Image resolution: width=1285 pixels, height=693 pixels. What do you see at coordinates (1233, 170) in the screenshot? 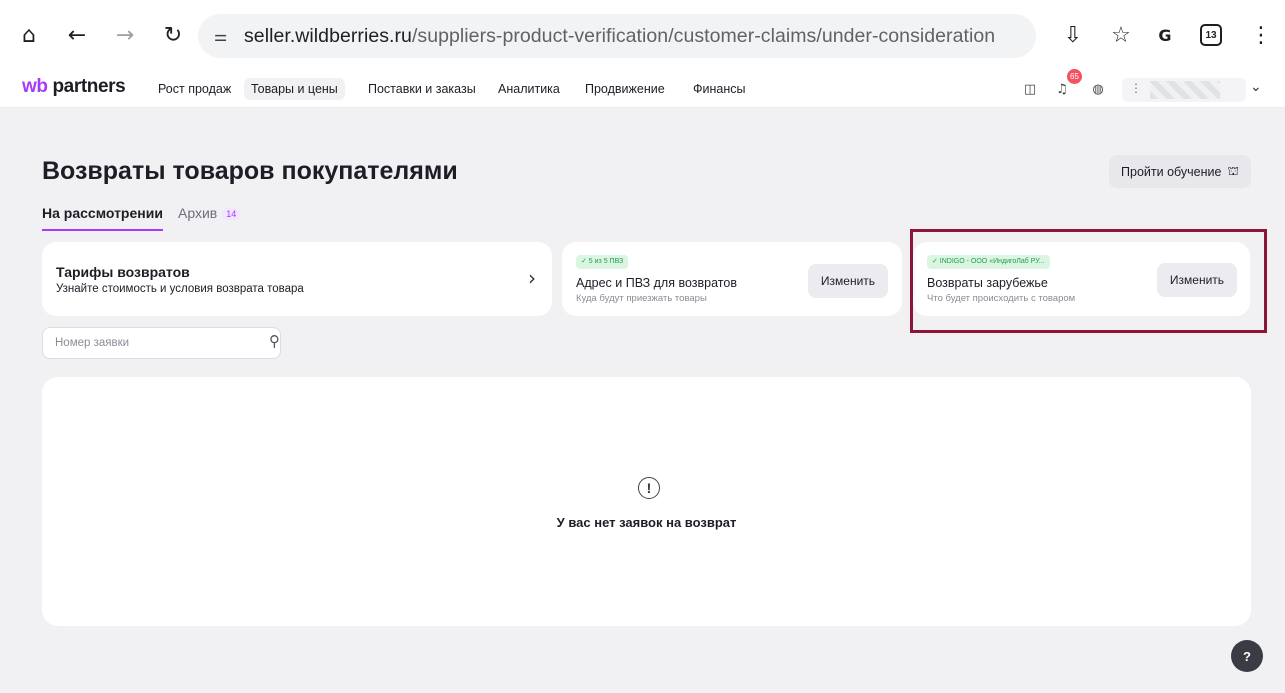
I see `graduation-cap-icon: ⛫` at bounding box center [1233, 170].